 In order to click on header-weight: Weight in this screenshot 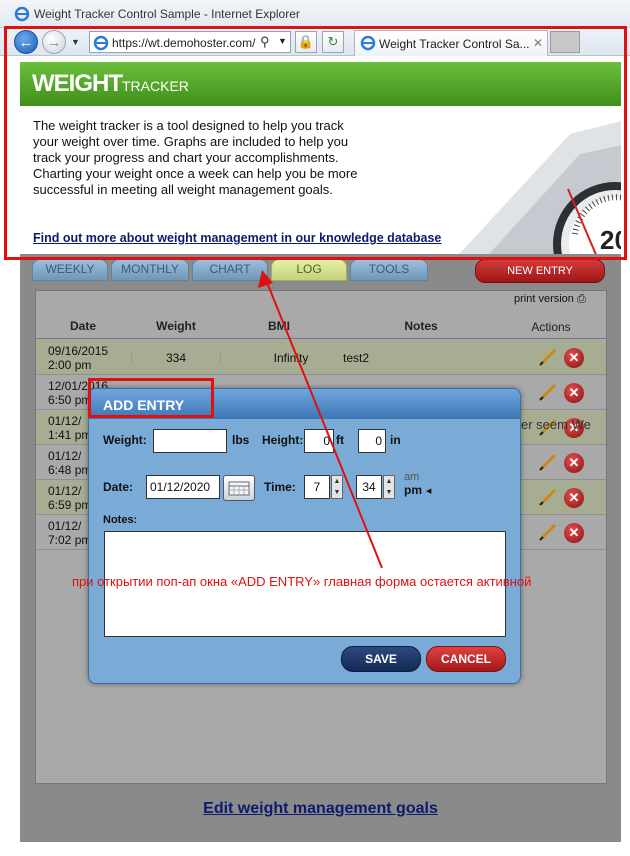, I will do `click(176, 326)`.